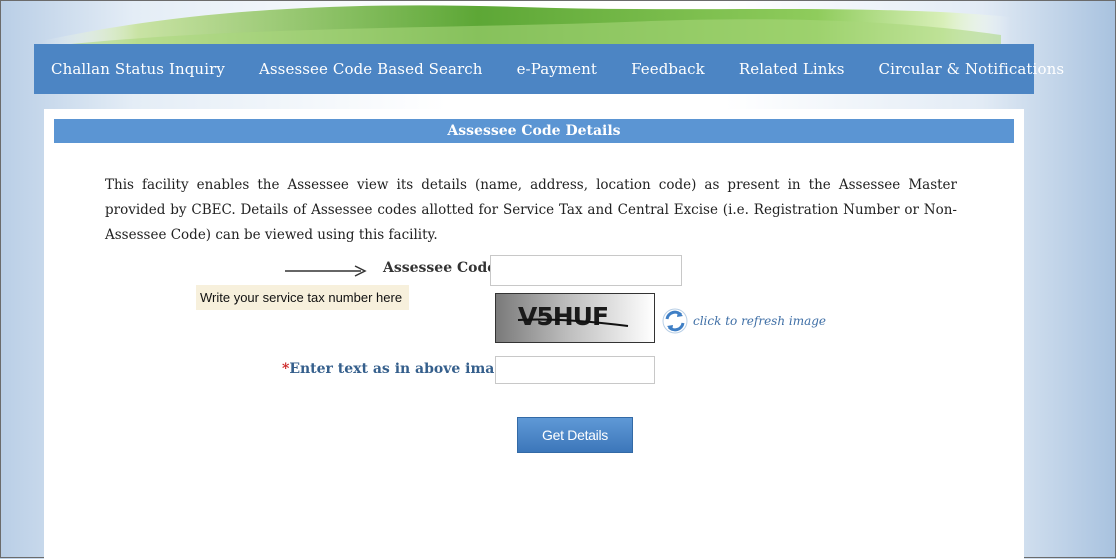  I want to click on nav-feedback: Feedback, so click(668, 69).